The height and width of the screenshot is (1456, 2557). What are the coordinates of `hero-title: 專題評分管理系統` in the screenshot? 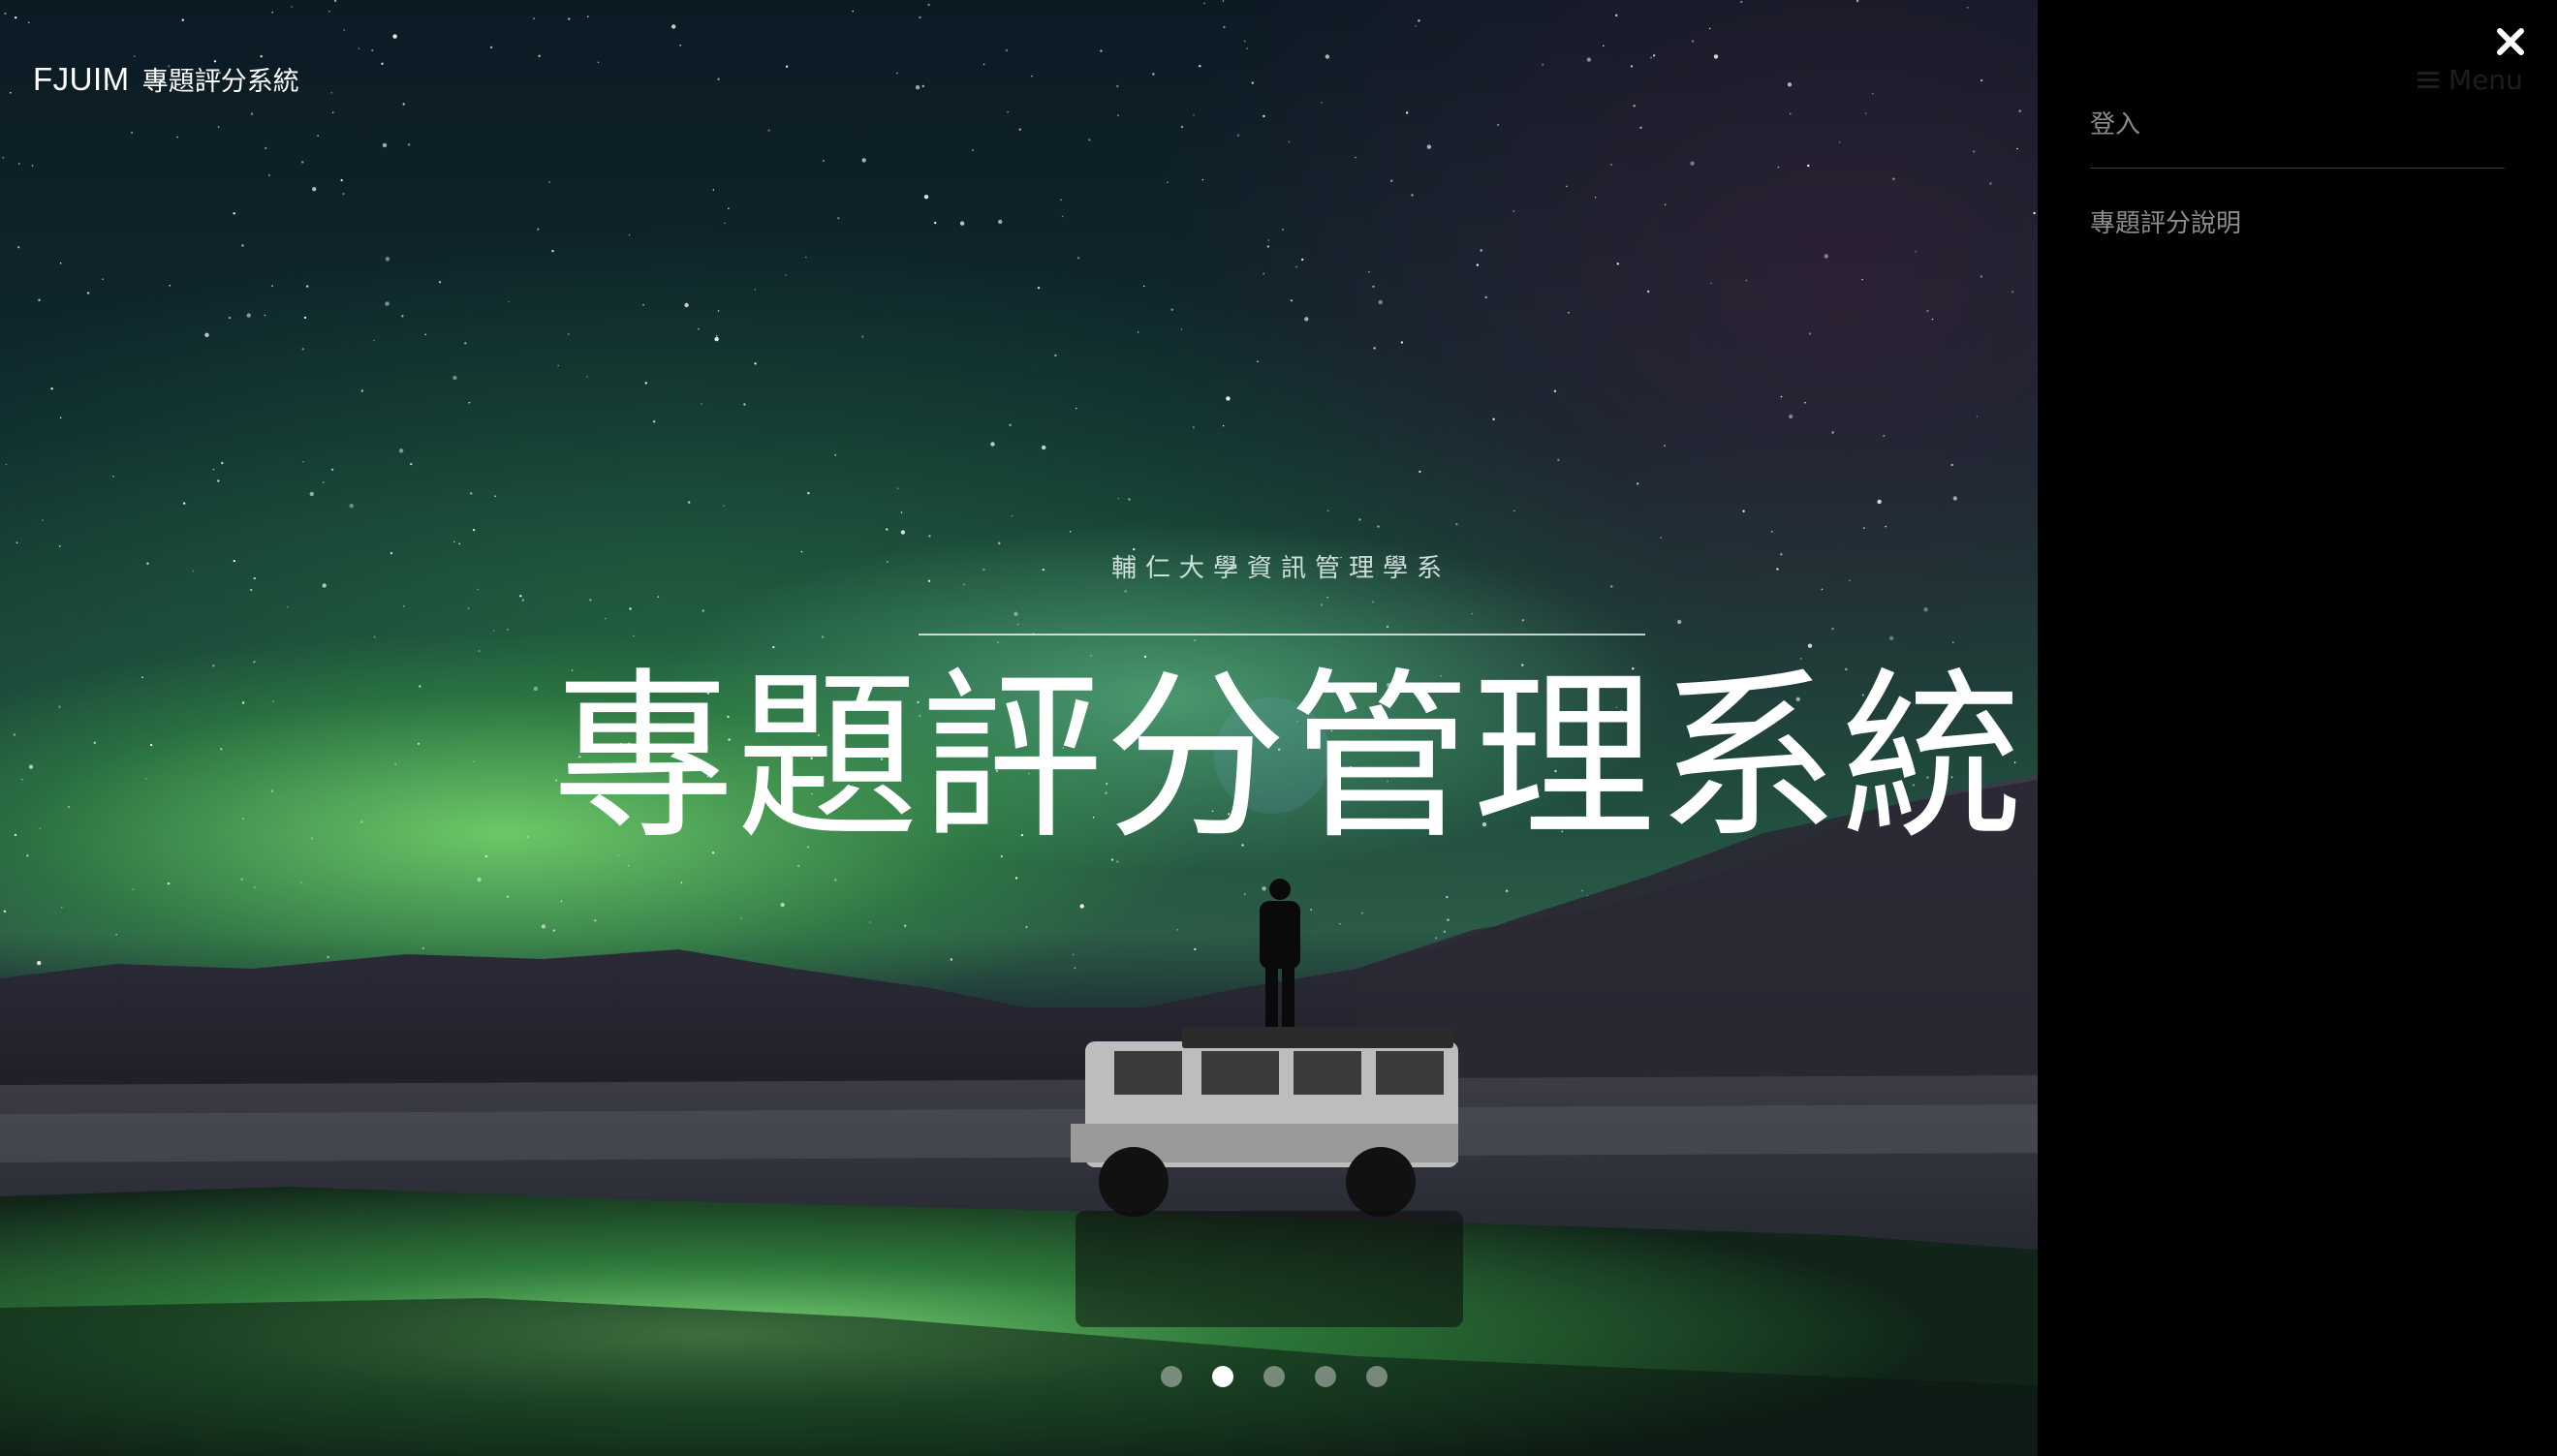 It's located at (1288, 758).